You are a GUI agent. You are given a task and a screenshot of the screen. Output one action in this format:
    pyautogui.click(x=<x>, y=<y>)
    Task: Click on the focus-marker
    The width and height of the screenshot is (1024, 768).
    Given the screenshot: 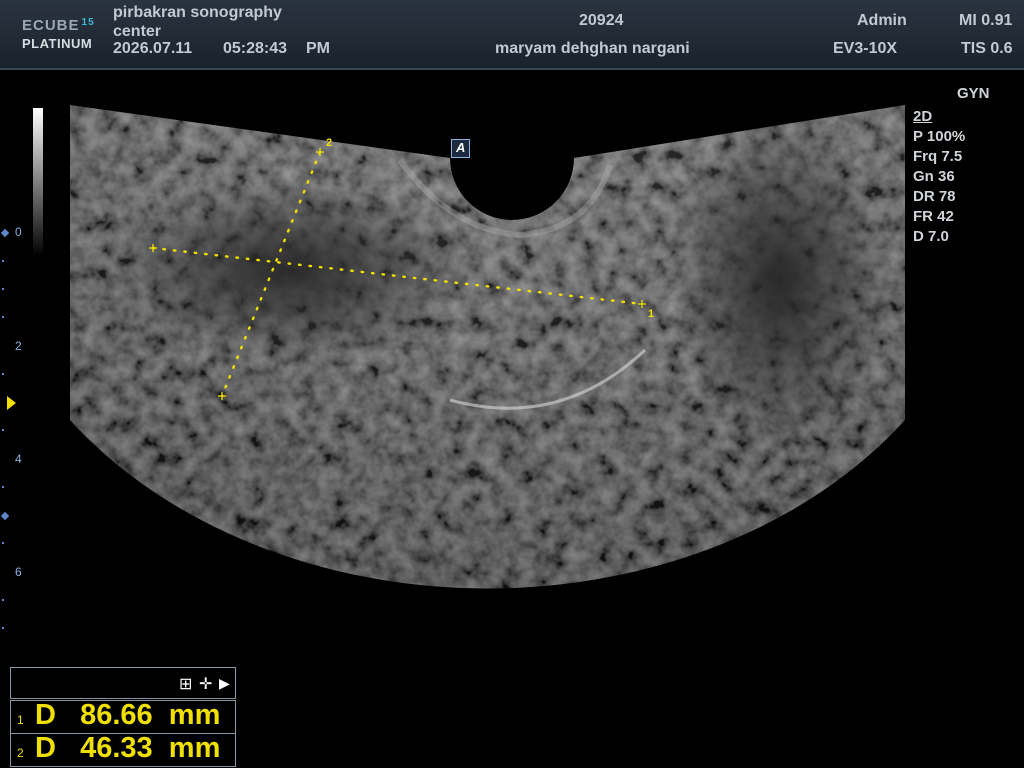 What is the action you would take?
    pyautogui.click(x=11, y=403)
    